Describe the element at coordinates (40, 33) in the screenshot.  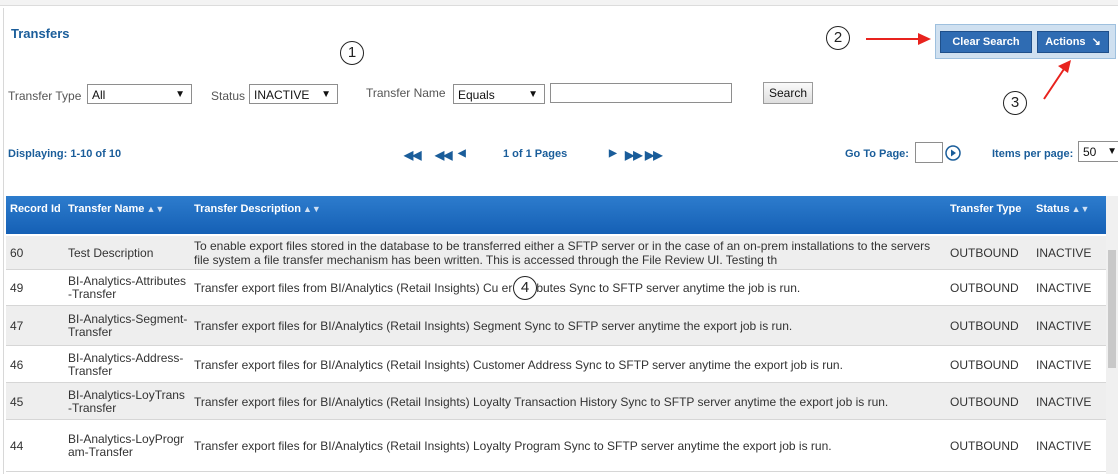
I see `page-title: Transfers` at that location.